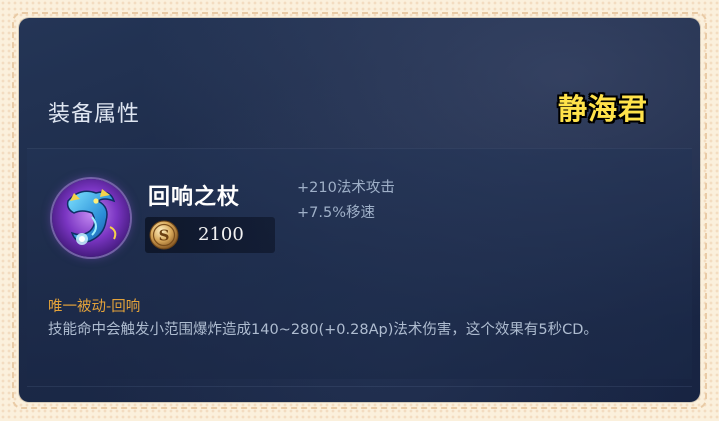  What do you see at coordinates (346, 188) in the screenshot?
I see `stat-magic-attack: +210法术攻击` at bounding box center [346, 188].